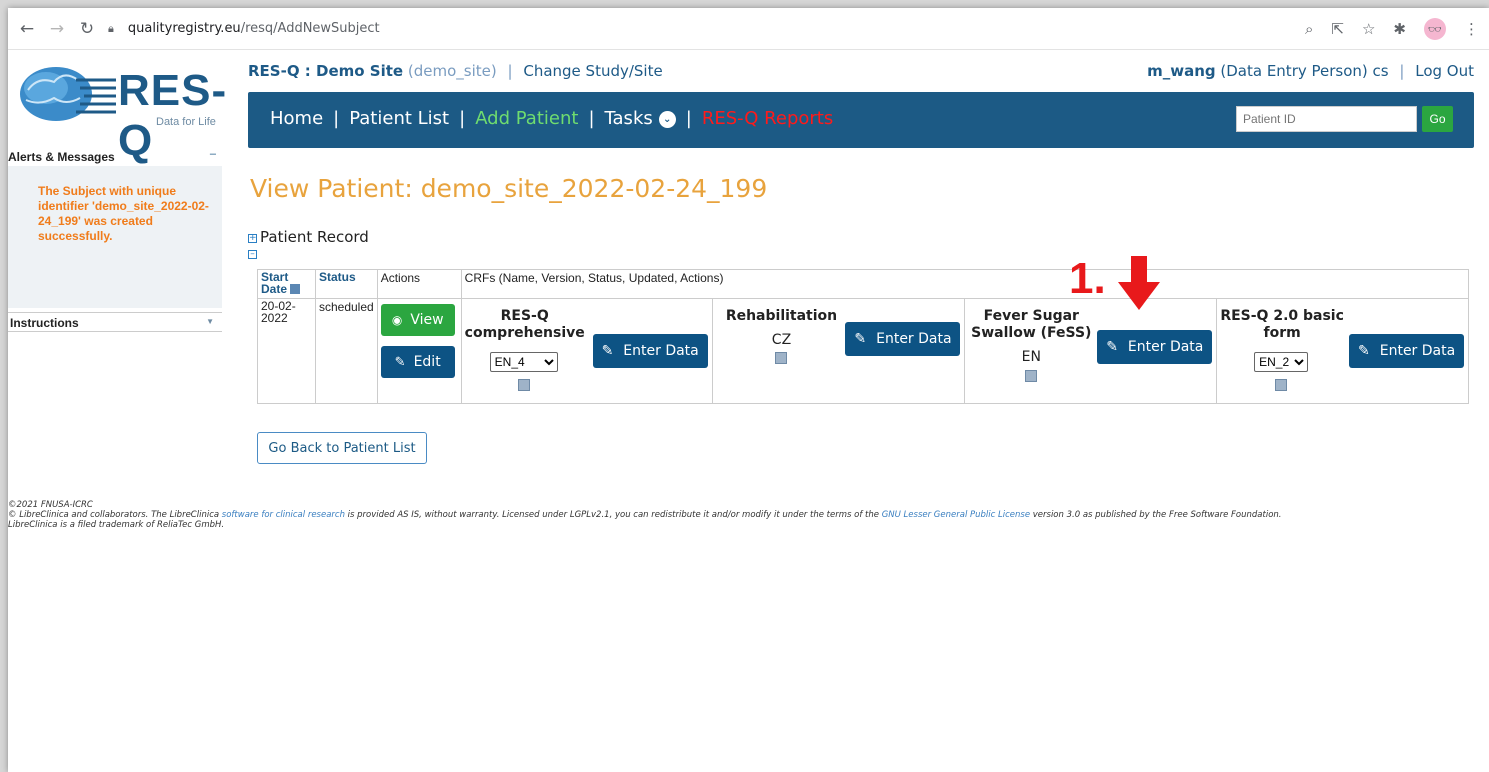  Describe the element at coordinates (27, 29) in the screenshot. I see `back-arrow-icon: ←` at that location.